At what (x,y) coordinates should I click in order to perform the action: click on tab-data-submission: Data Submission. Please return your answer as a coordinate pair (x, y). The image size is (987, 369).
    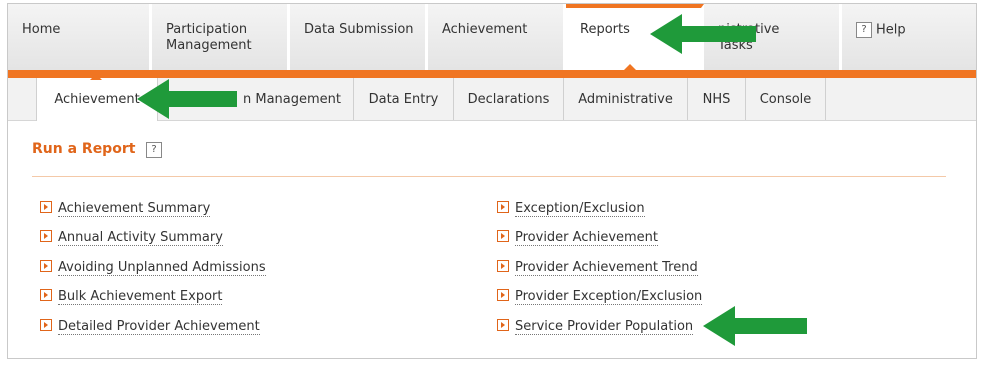
    Looking at the image, I should click on (359, 37).